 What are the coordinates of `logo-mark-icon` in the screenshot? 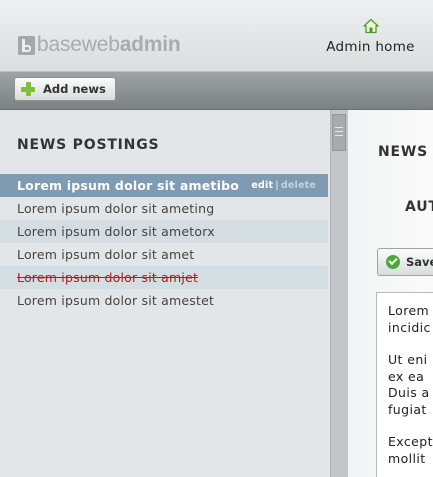 It's located at (26, 45).